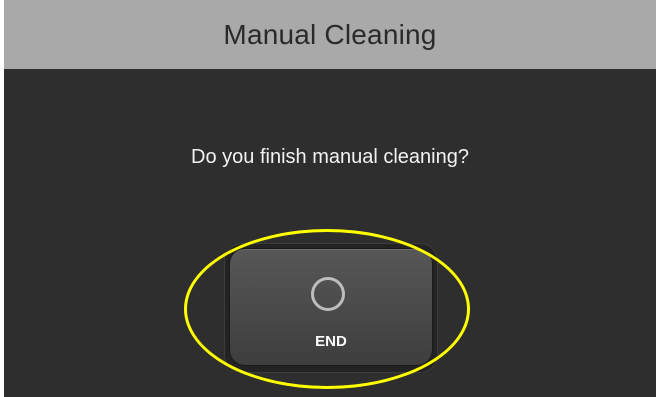 This screenshot has height=397, width=660. What do you see at coordinates (328, 294) in the screenshot?
I see `circle-icon` at bounding box center [328, 294].